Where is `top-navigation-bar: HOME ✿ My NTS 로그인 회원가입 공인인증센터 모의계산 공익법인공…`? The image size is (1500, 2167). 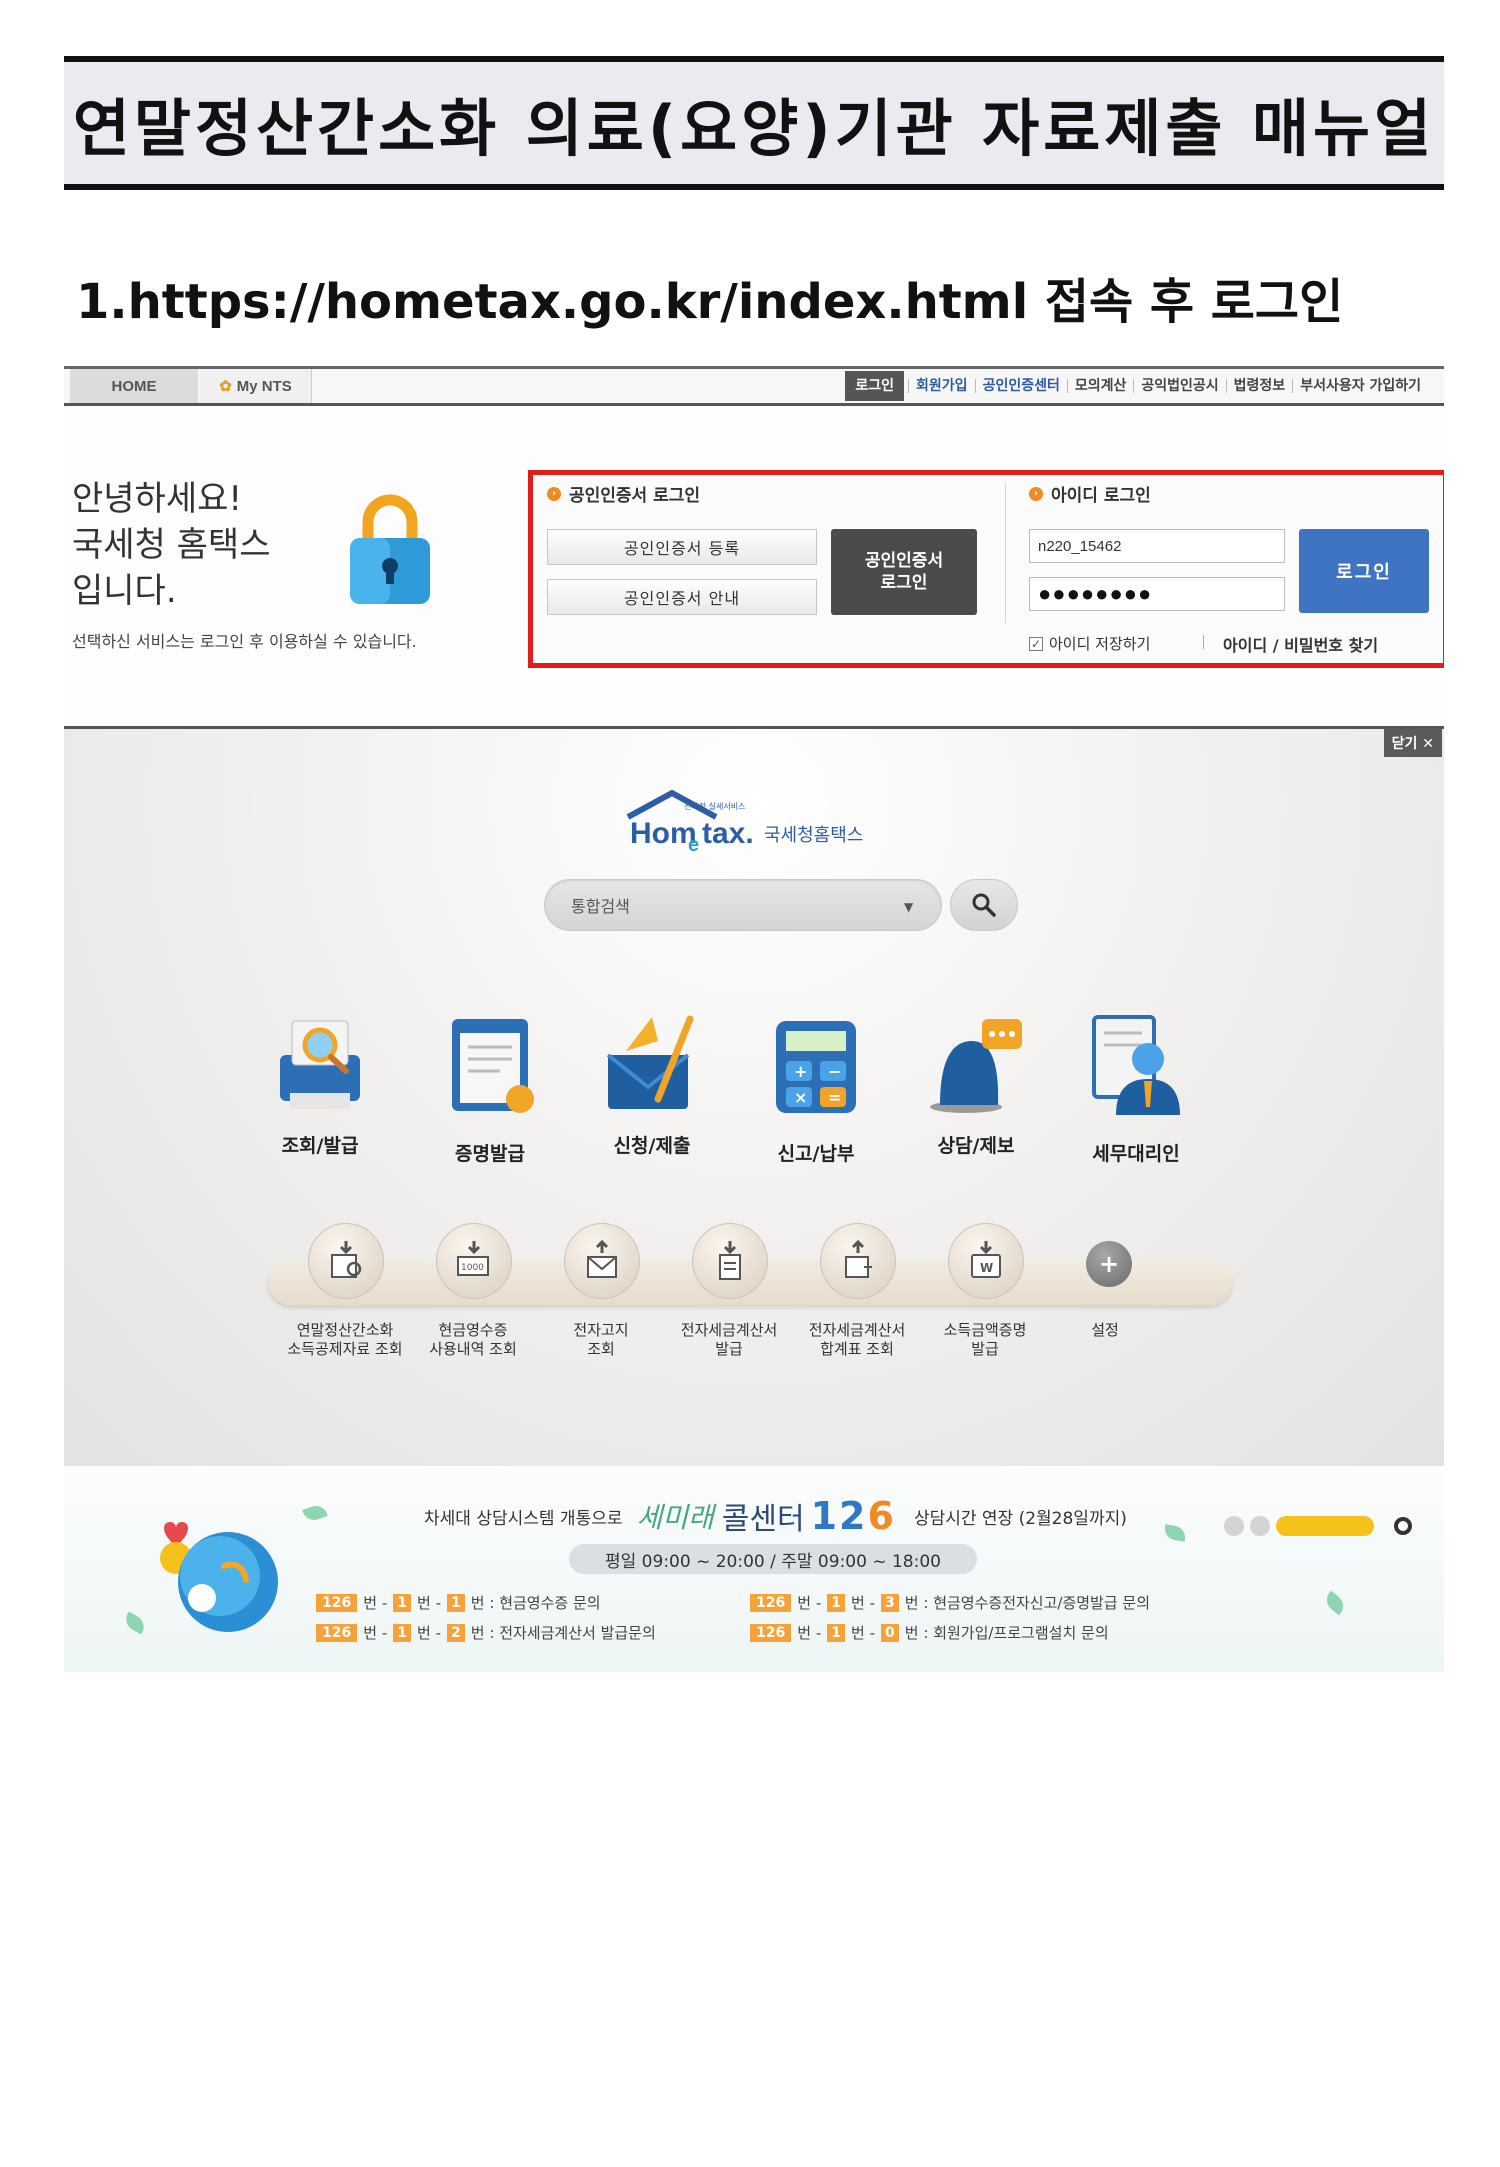 top-navigation-bar: HOME ✿ My NTS 로그인 회원가입 공인인증센터 모의계산 공익법인공… is located at coordinates (754, 386).